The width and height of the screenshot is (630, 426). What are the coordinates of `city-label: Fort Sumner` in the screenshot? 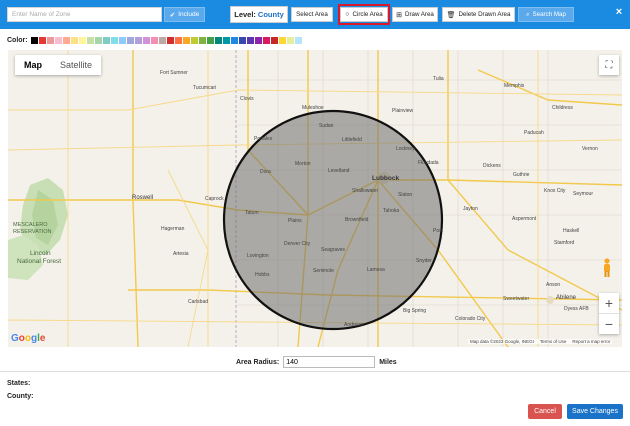 It's located at (174, 73).